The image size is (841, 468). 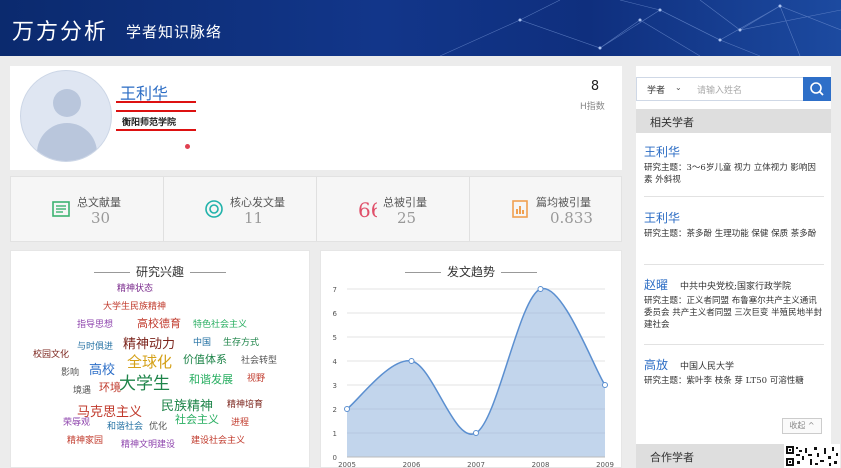 I want to click on interest-keyword: 精神文明建设, so click(x=148, y=443).